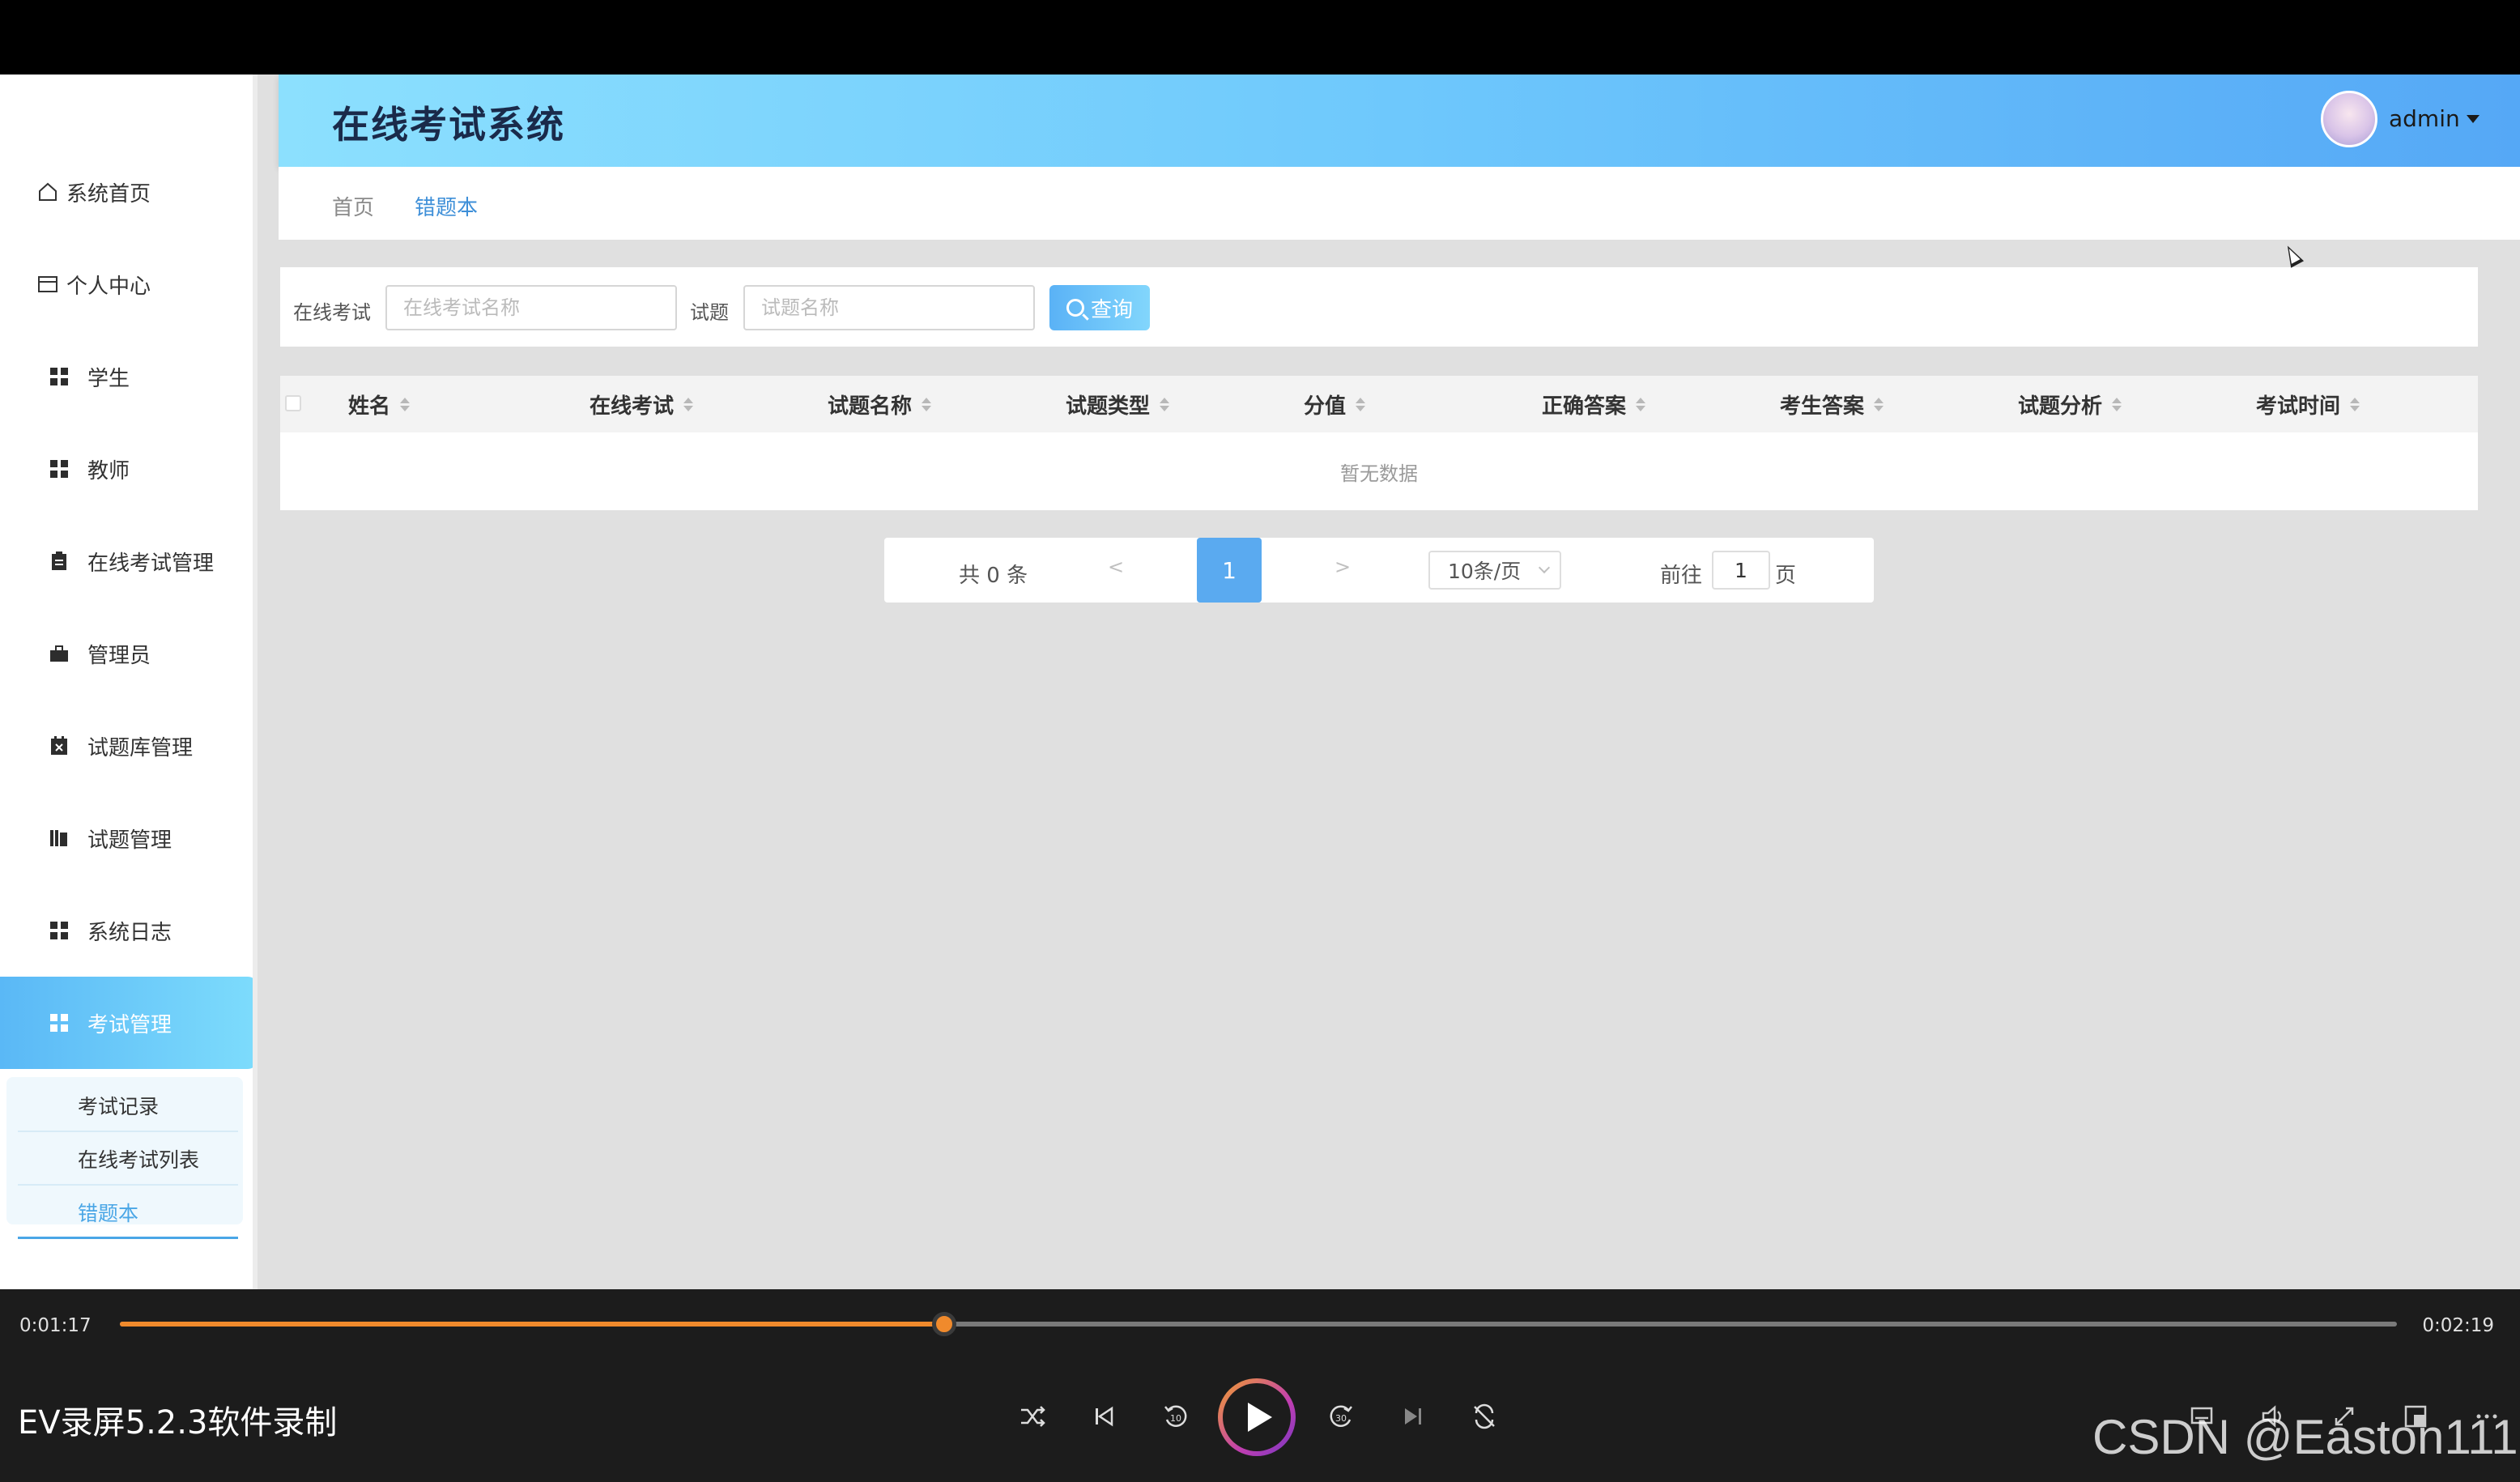  What do you see at coordinates (2424, 119) in the screenshot?
I see `user-menu: admin` at bounding box center [2424, 119].